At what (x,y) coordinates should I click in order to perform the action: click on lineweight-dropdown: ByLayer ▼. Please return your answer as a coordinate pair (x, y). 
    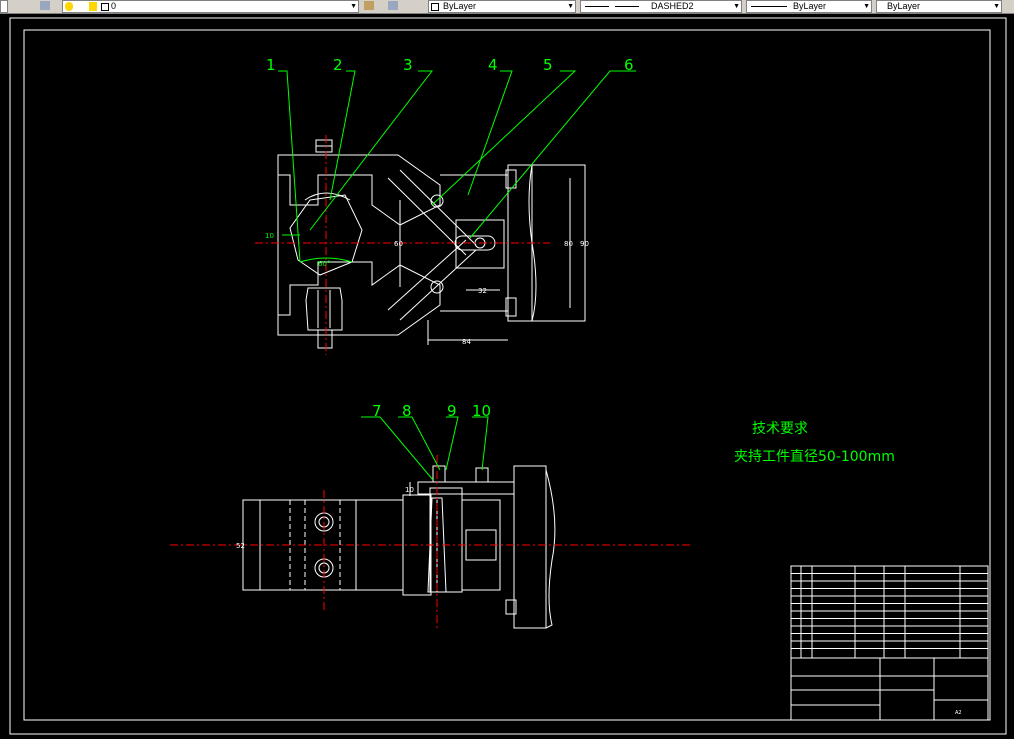
    Looking at the image, I should click on (809, 6).